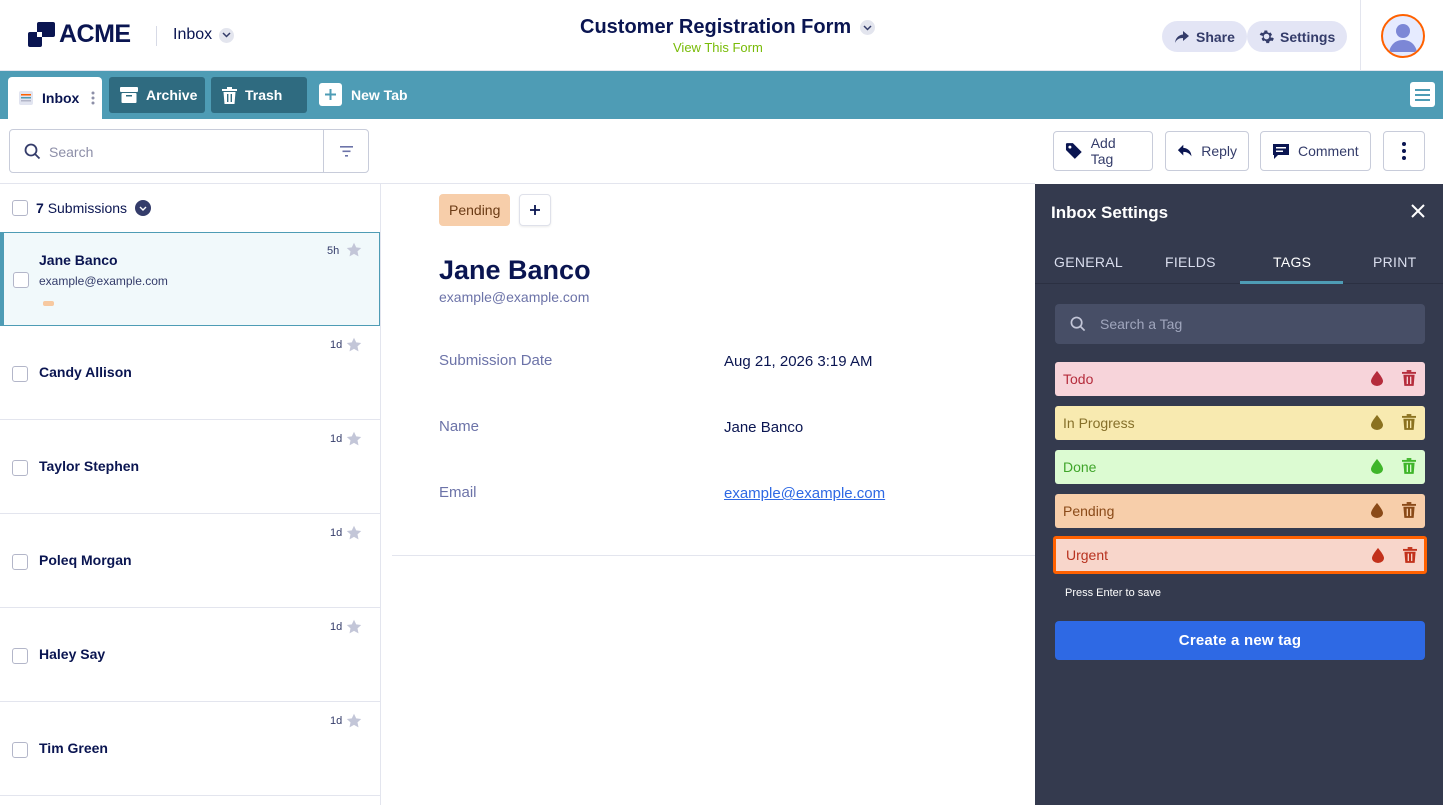  Describe the element at coordinates (1239, 262) in the screenshot. I see `settings-tabs: GENERAL FIELDS TAGS PRINT` at that location.